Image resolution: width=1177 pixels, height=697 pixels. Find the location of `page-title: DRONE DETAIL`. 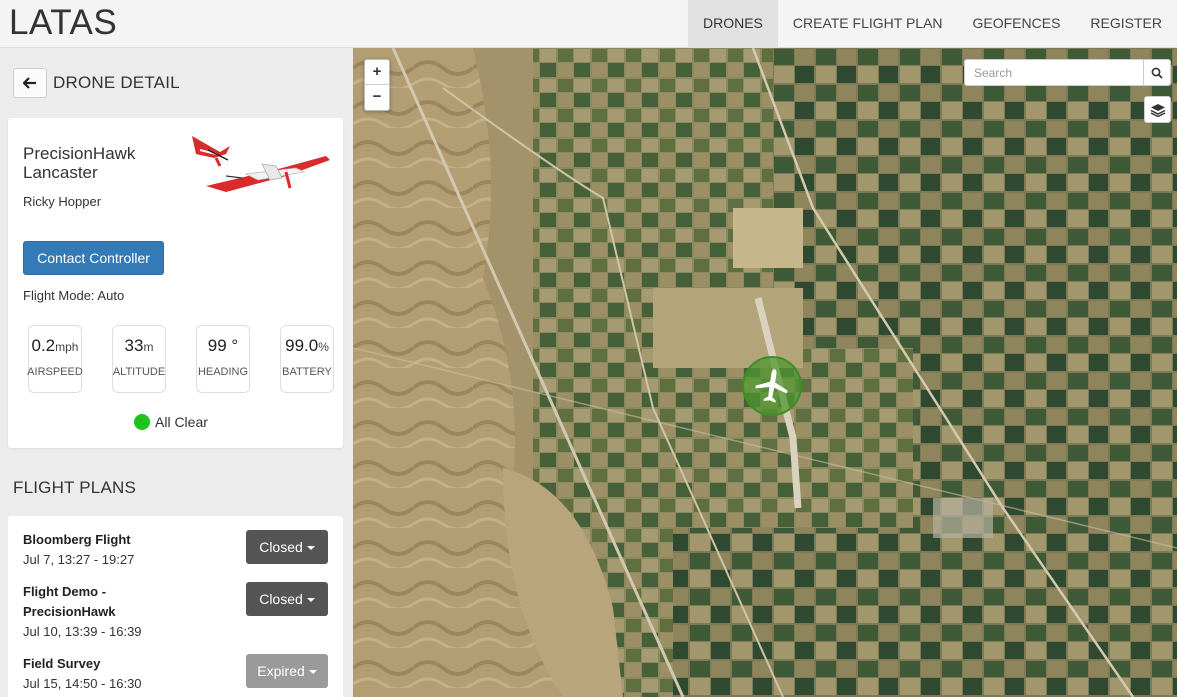

page-title: DRONE DETAIL is located at coordinates (116, 82).